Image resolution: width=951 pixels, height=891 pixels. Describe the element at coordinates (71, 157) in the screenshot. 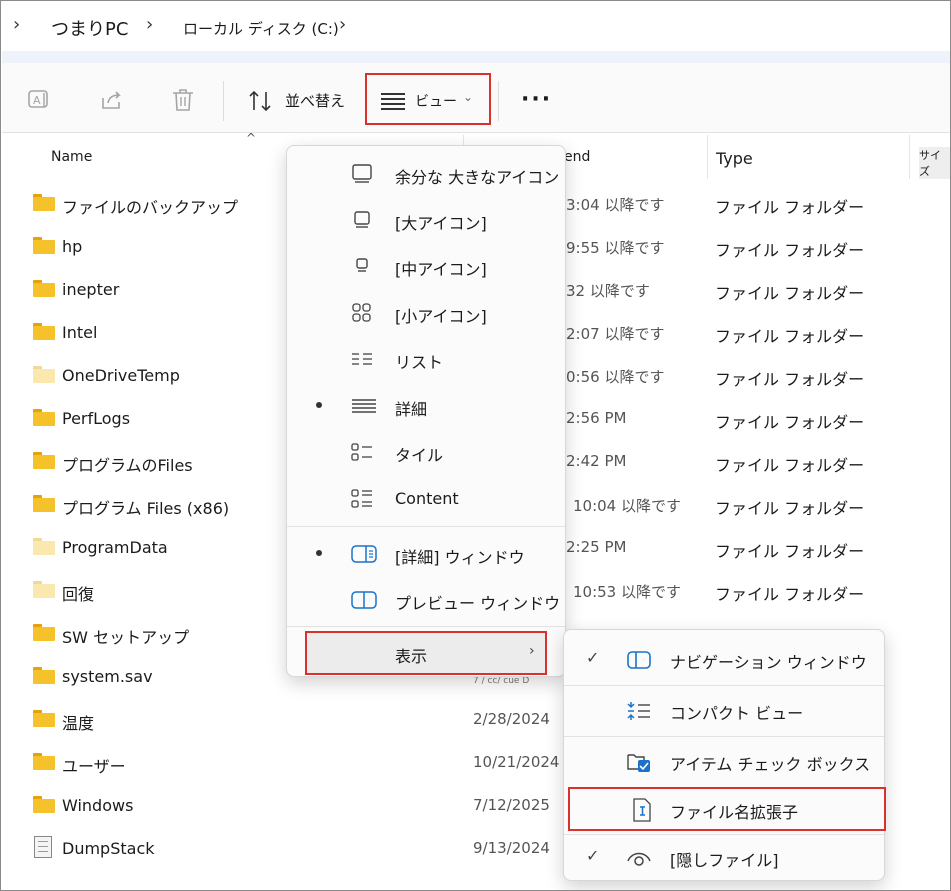

I see `column-name: Name` at that location.